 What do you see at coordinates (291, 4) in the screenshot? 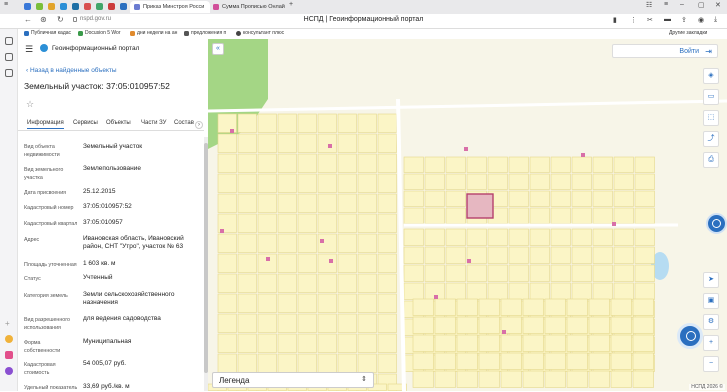
I see `new-tab-button: +` at bounding box center [291, 4].